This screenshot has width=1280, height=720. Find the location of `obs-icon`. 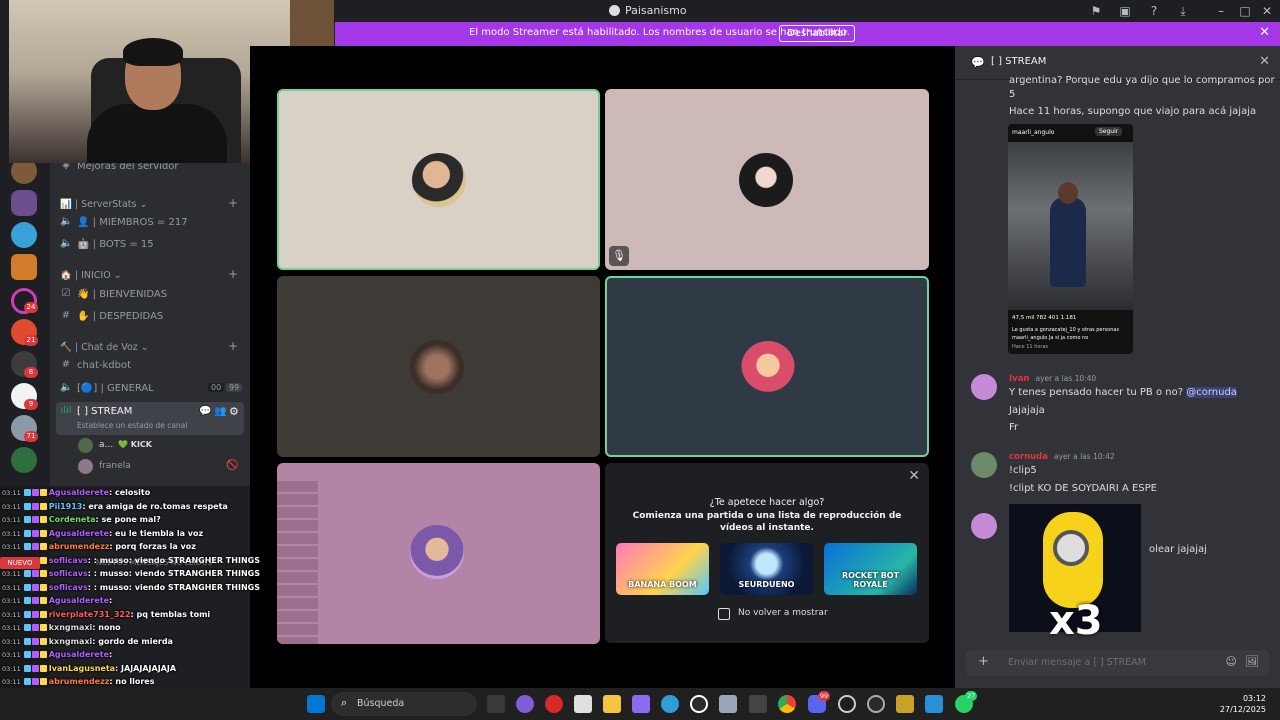

obs-icon is located at coordinates (847, 704).